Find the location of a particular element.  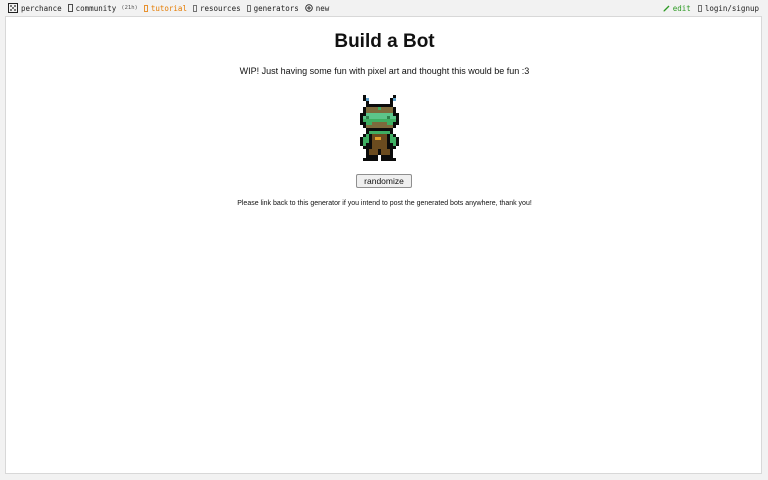

nav-tutorial-link: tutorial is located at coordinates (165, 8).